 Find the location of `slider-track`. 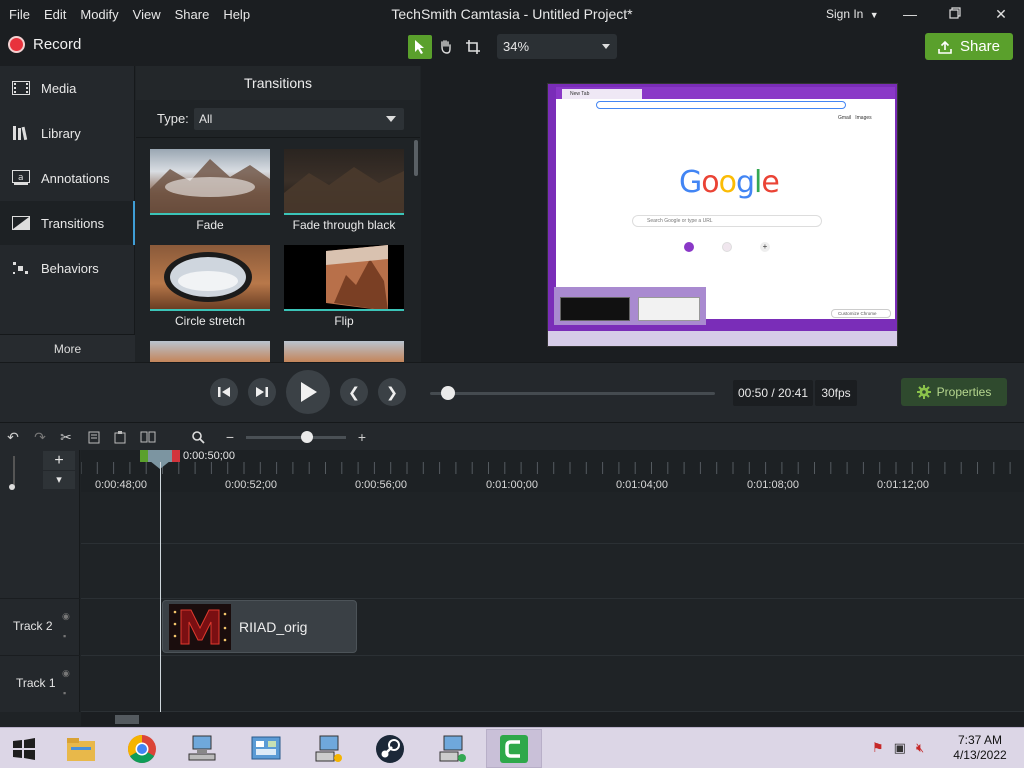

slider-track is located at coordinates (14, 471).